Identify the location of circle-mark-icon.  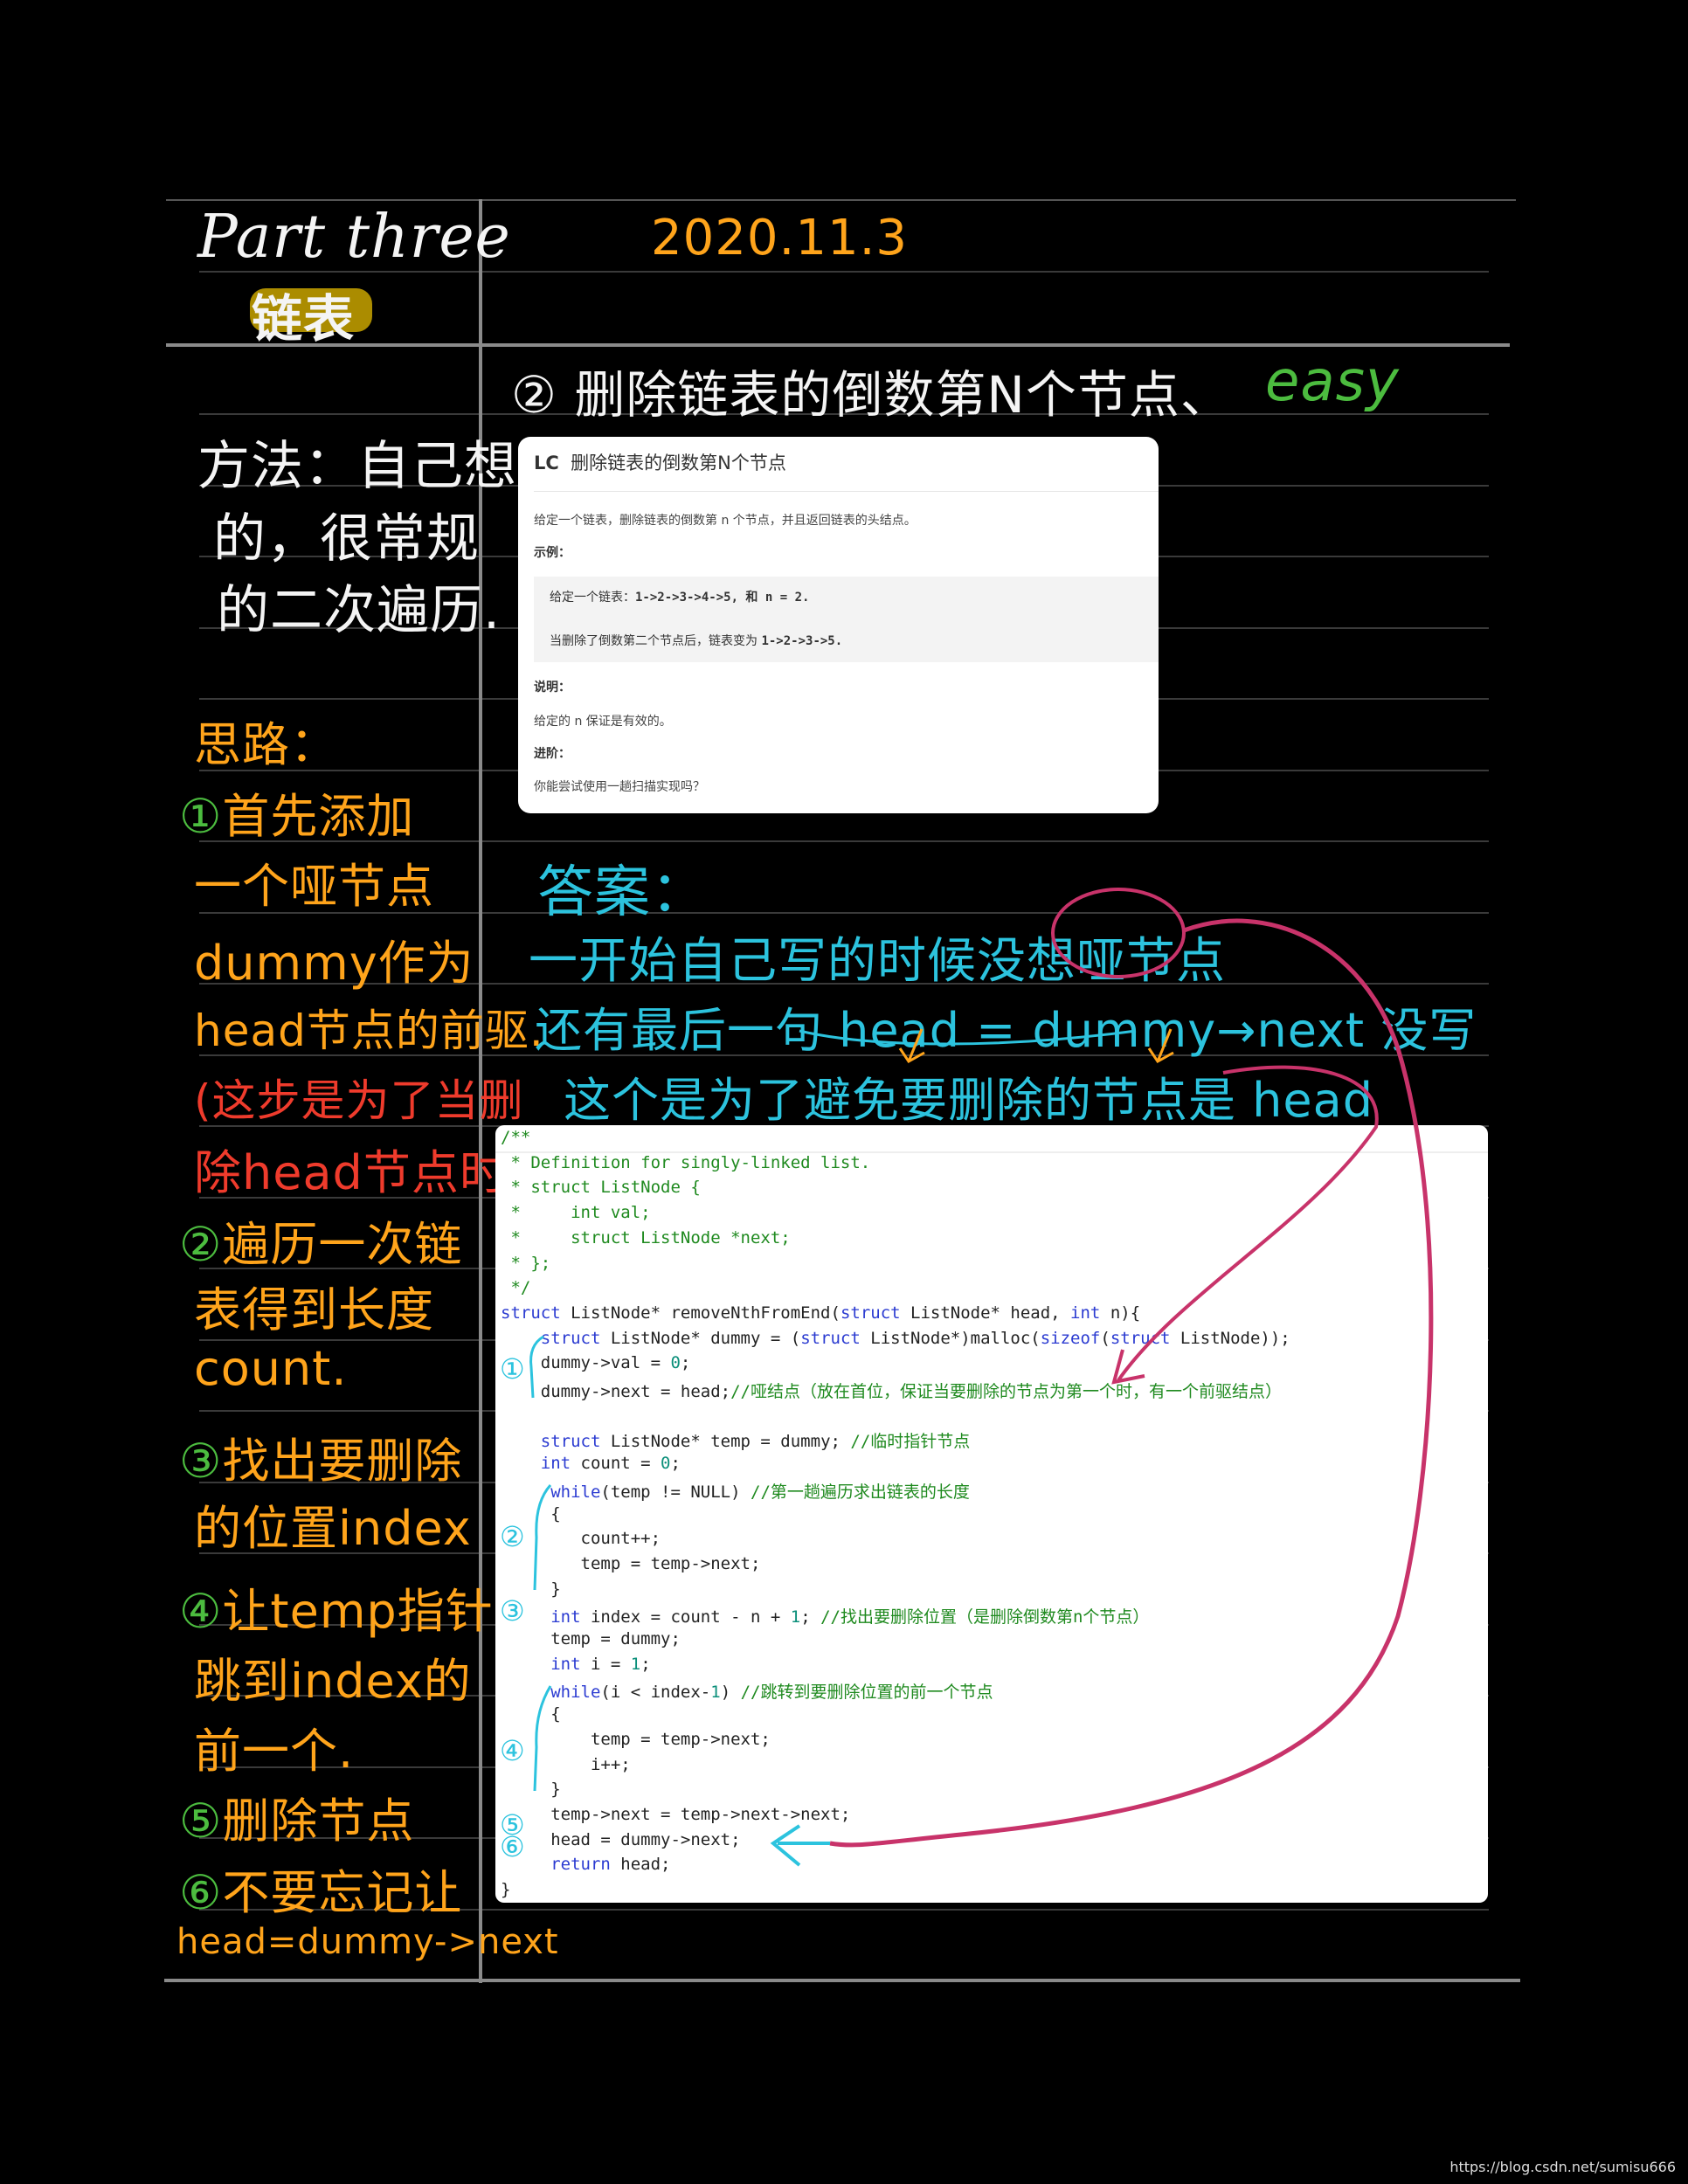
(1118, 933).